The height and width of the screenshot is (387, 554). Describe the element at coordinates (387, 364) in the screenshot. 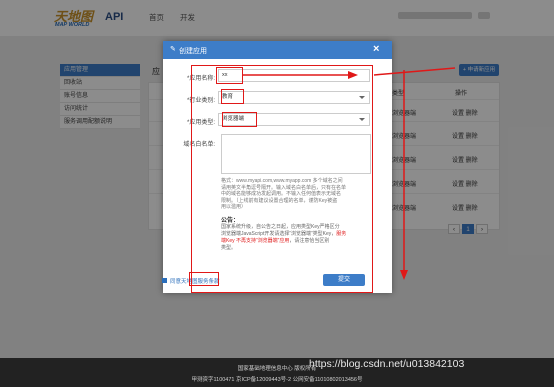

I see `watermark: https://blog.csdn.net/u013842103` at that location.